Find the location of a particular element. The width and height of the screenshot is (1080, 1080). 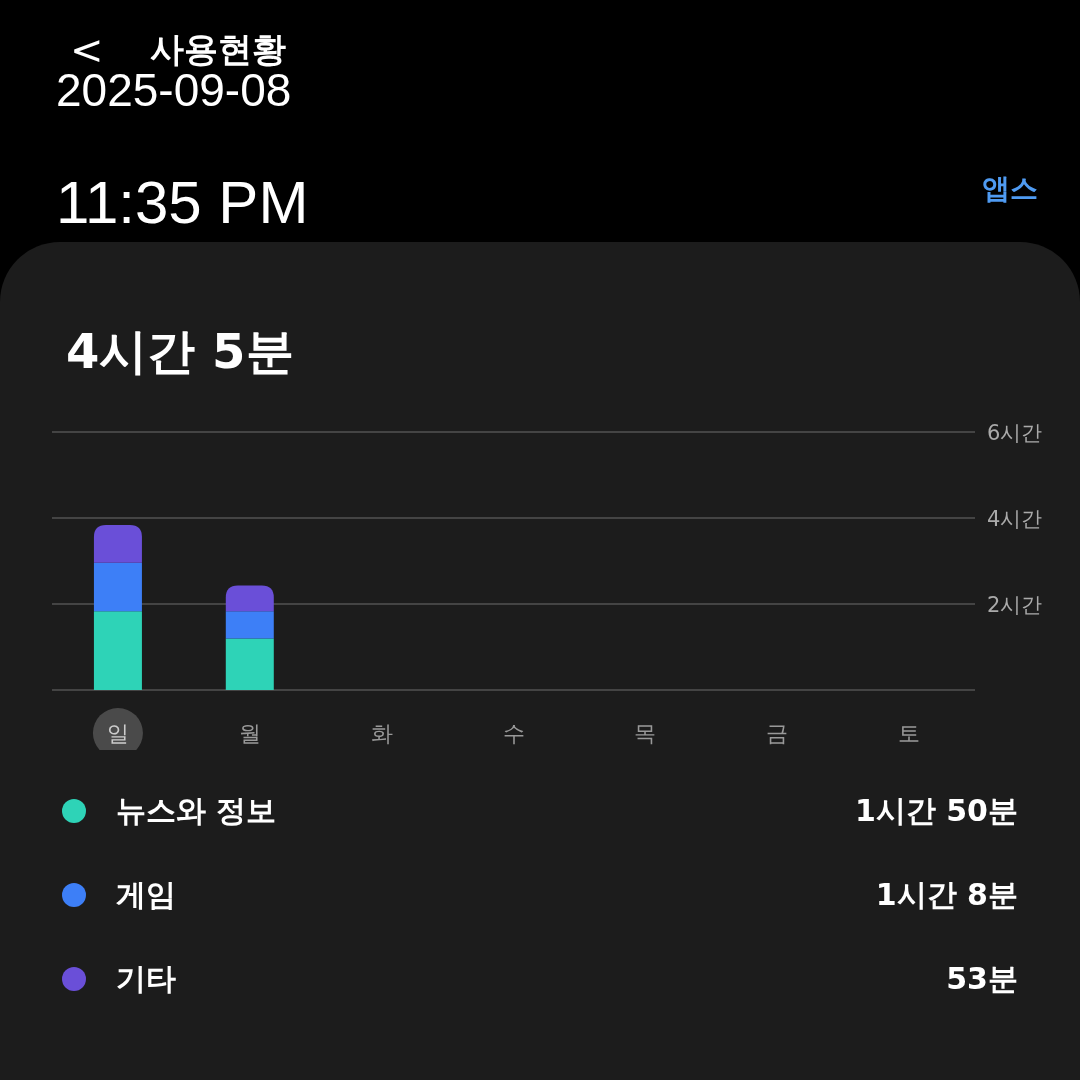

day-label: 토 is located at coordinates (909, 733).